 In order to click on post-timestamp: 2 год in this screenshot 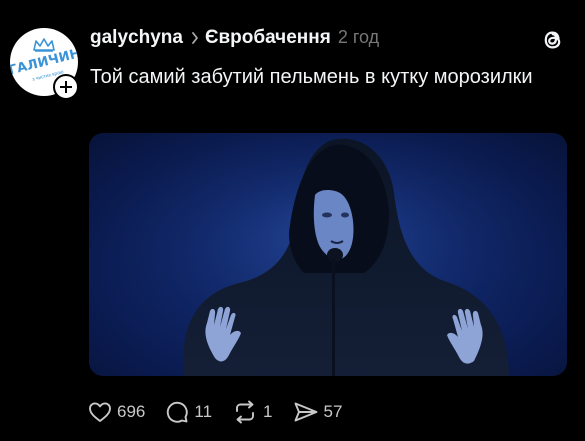, I will do `click(358, 37)`.